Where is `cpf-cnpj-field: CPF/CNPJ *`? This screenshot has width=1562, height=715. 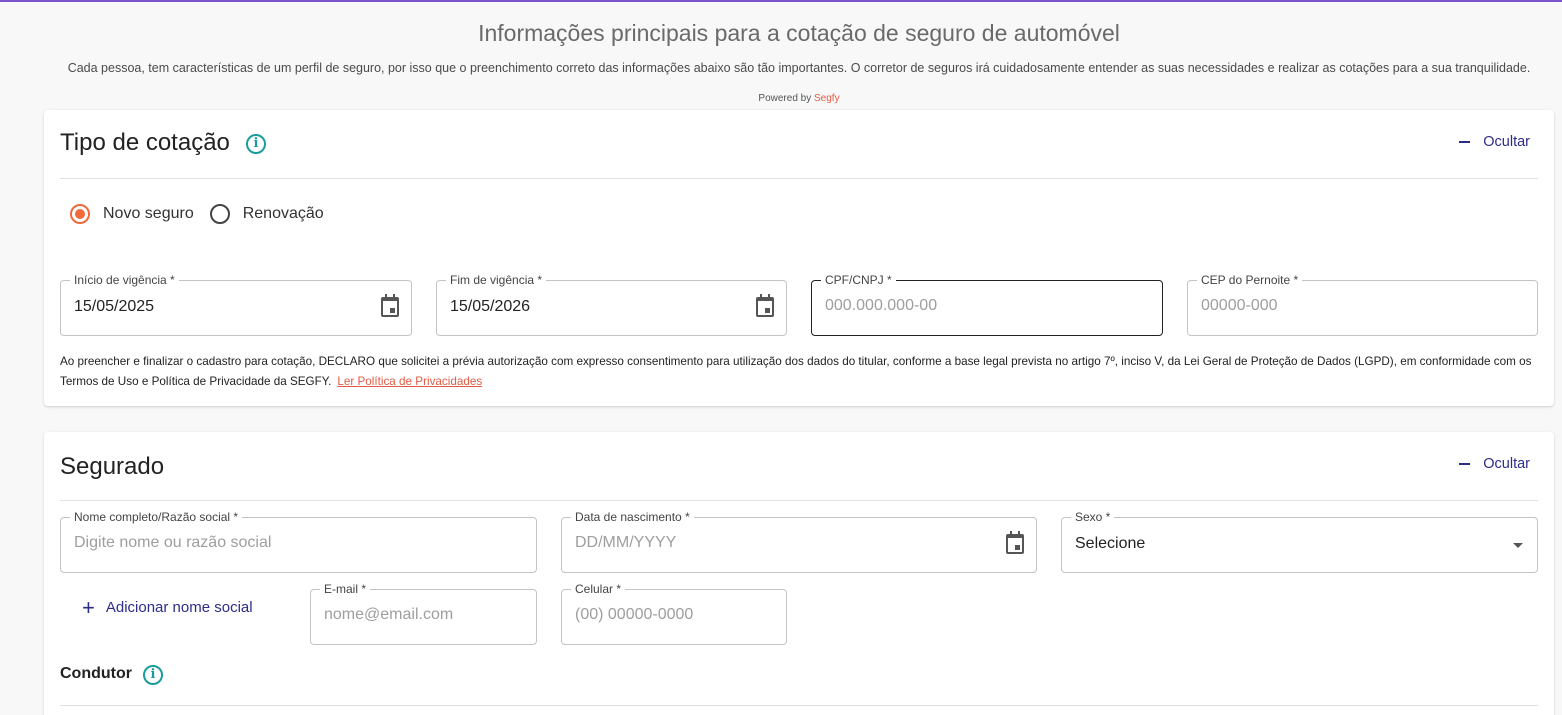 cpf-cnpj-field: CPF/CNPJ * is located at coordinates (987, 304).